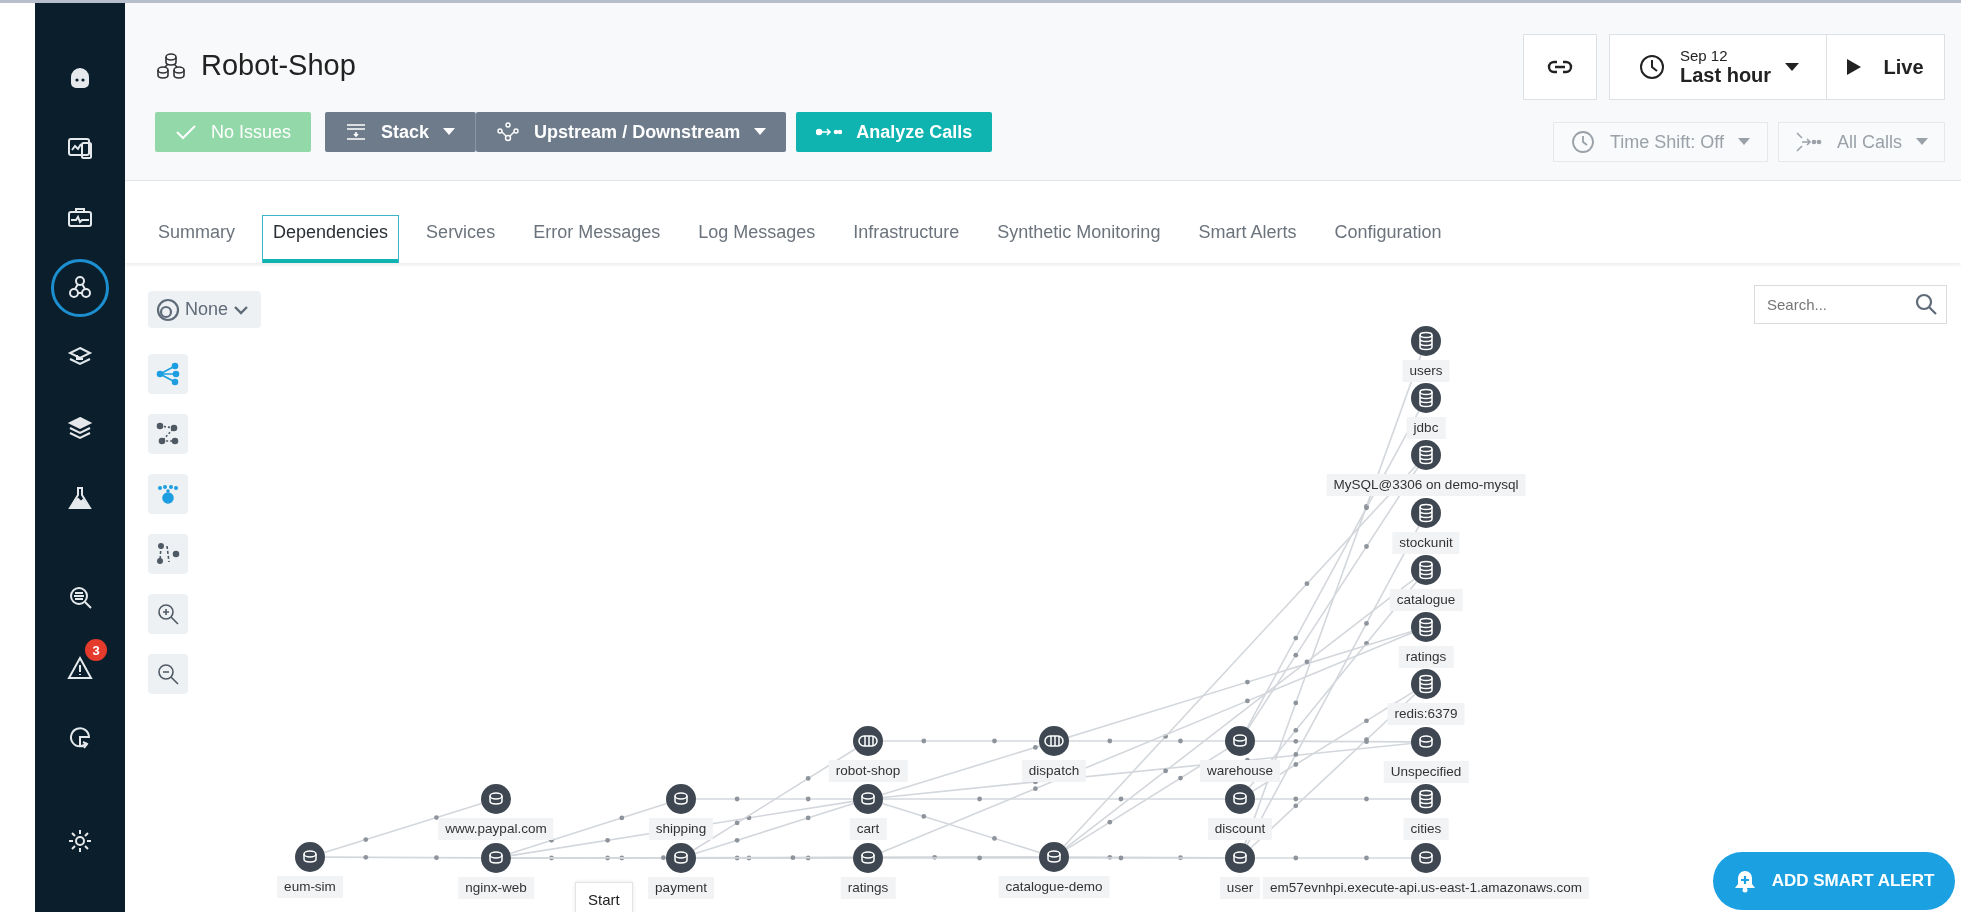 This screenshot has height=912, width=1961. Describe the element at coordinates (1426, 772) in the screenshot. I see `node-label: Unspecified` at that location.